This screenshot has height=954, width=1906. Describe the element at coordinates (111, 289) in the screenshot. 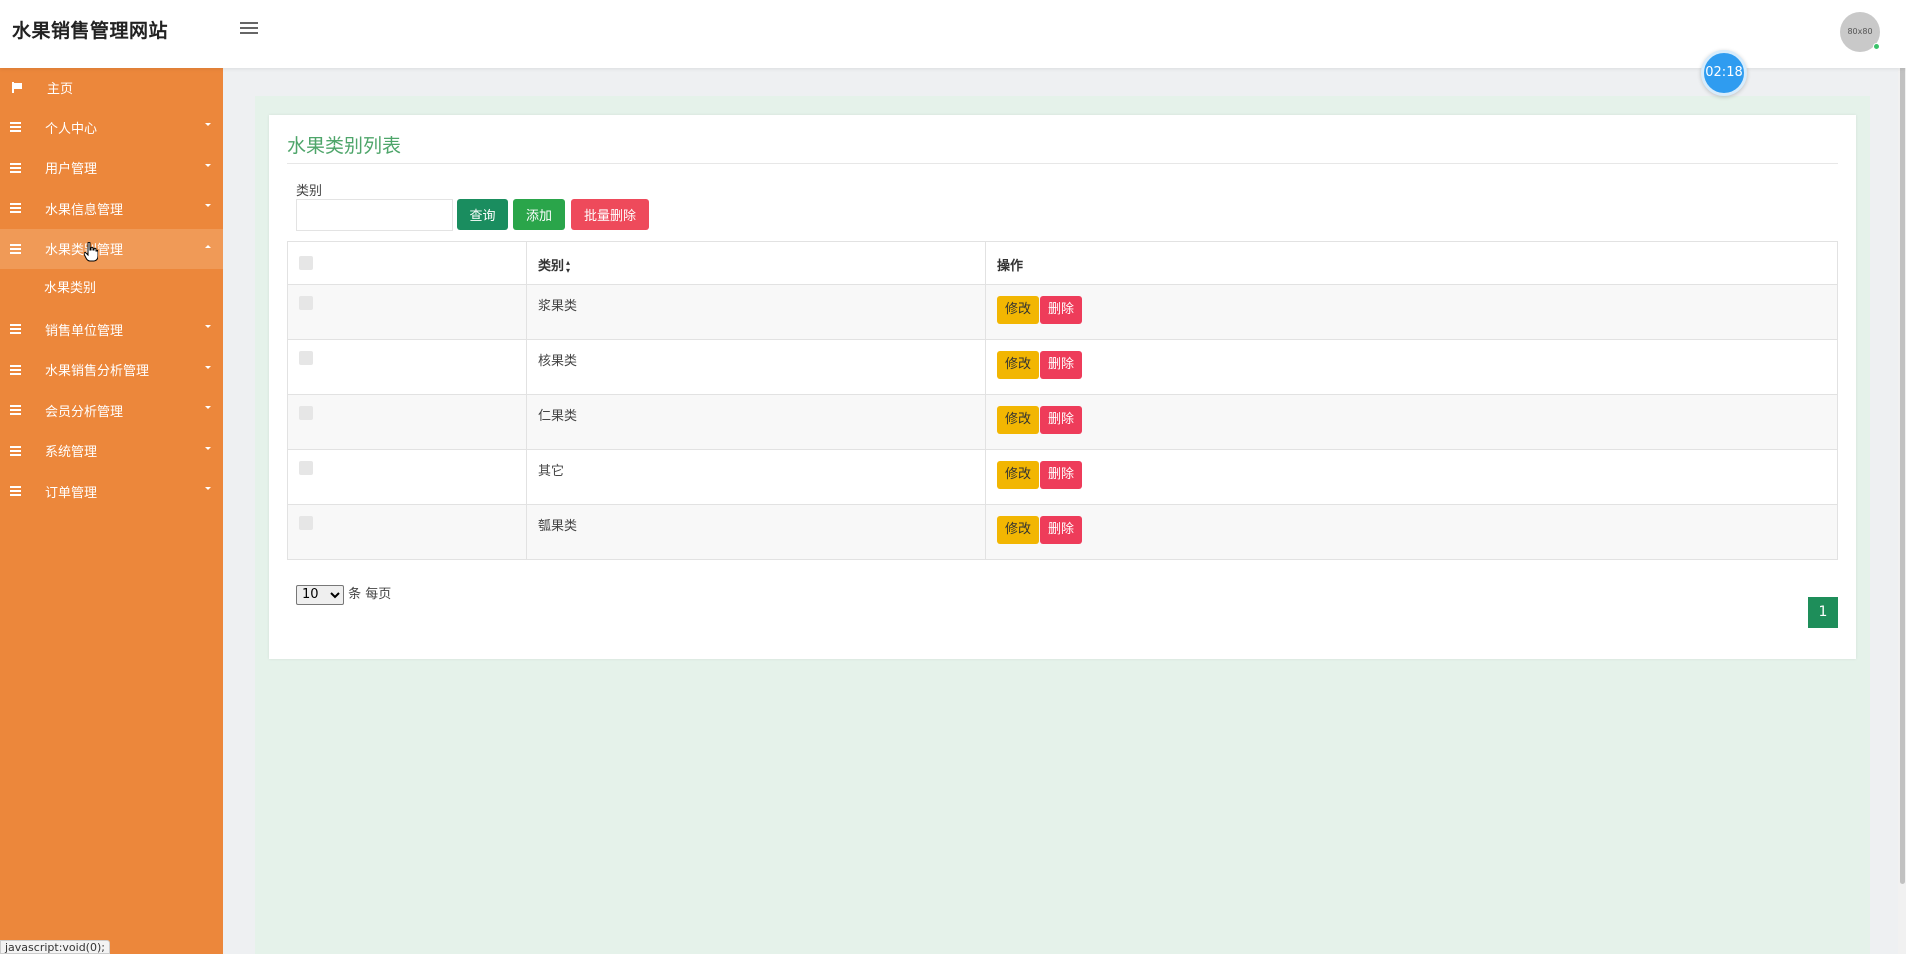

I see `sidebar-subitem-fruit-category: 水果类别` at that location.